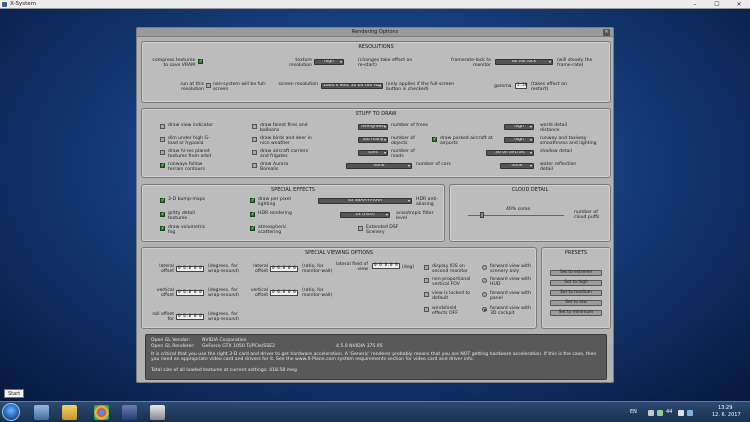 This screenshot has height=422, width=750. What do you see at coordinates (415, 216) in the screenshot?
I see `anisotropic-label: anisotropic filter level` at bounding box center [415, 216].